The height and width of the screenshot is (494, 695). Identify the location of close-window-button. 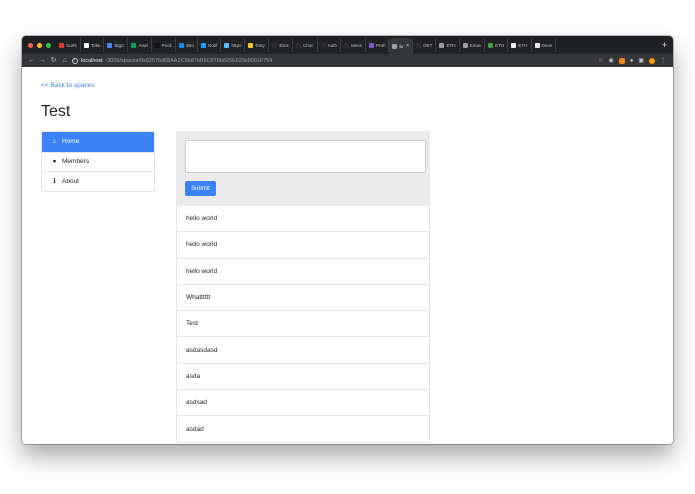
(30, 45).